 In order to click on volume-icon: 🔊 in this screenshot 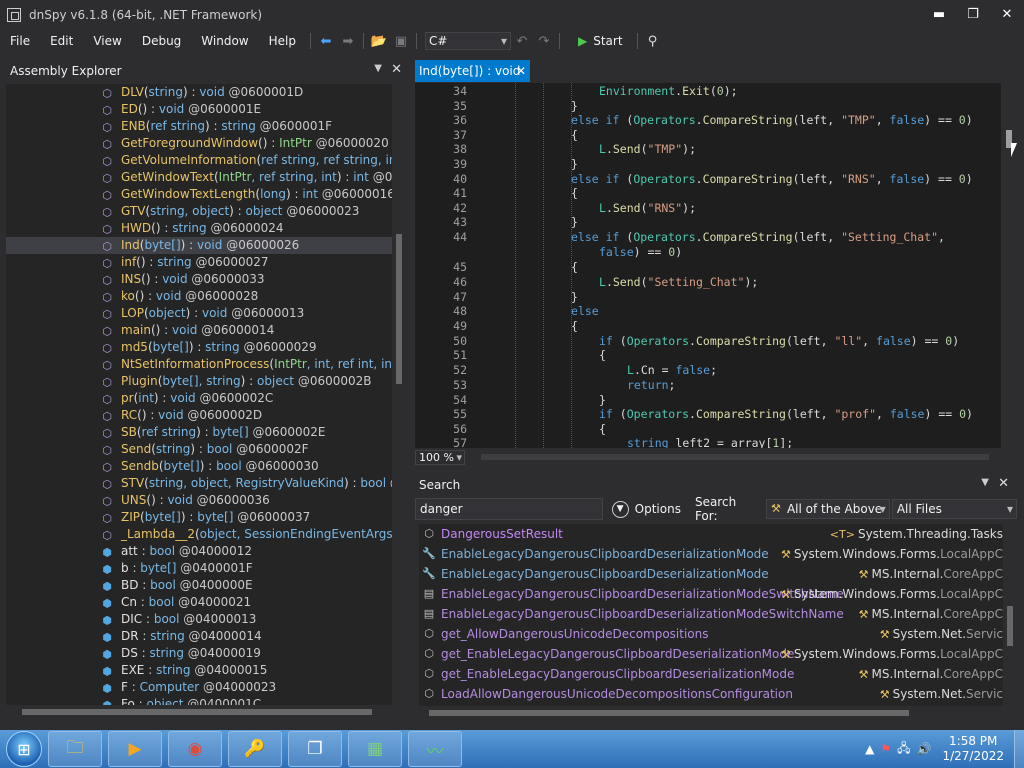, I will do `click(924, 749)`.